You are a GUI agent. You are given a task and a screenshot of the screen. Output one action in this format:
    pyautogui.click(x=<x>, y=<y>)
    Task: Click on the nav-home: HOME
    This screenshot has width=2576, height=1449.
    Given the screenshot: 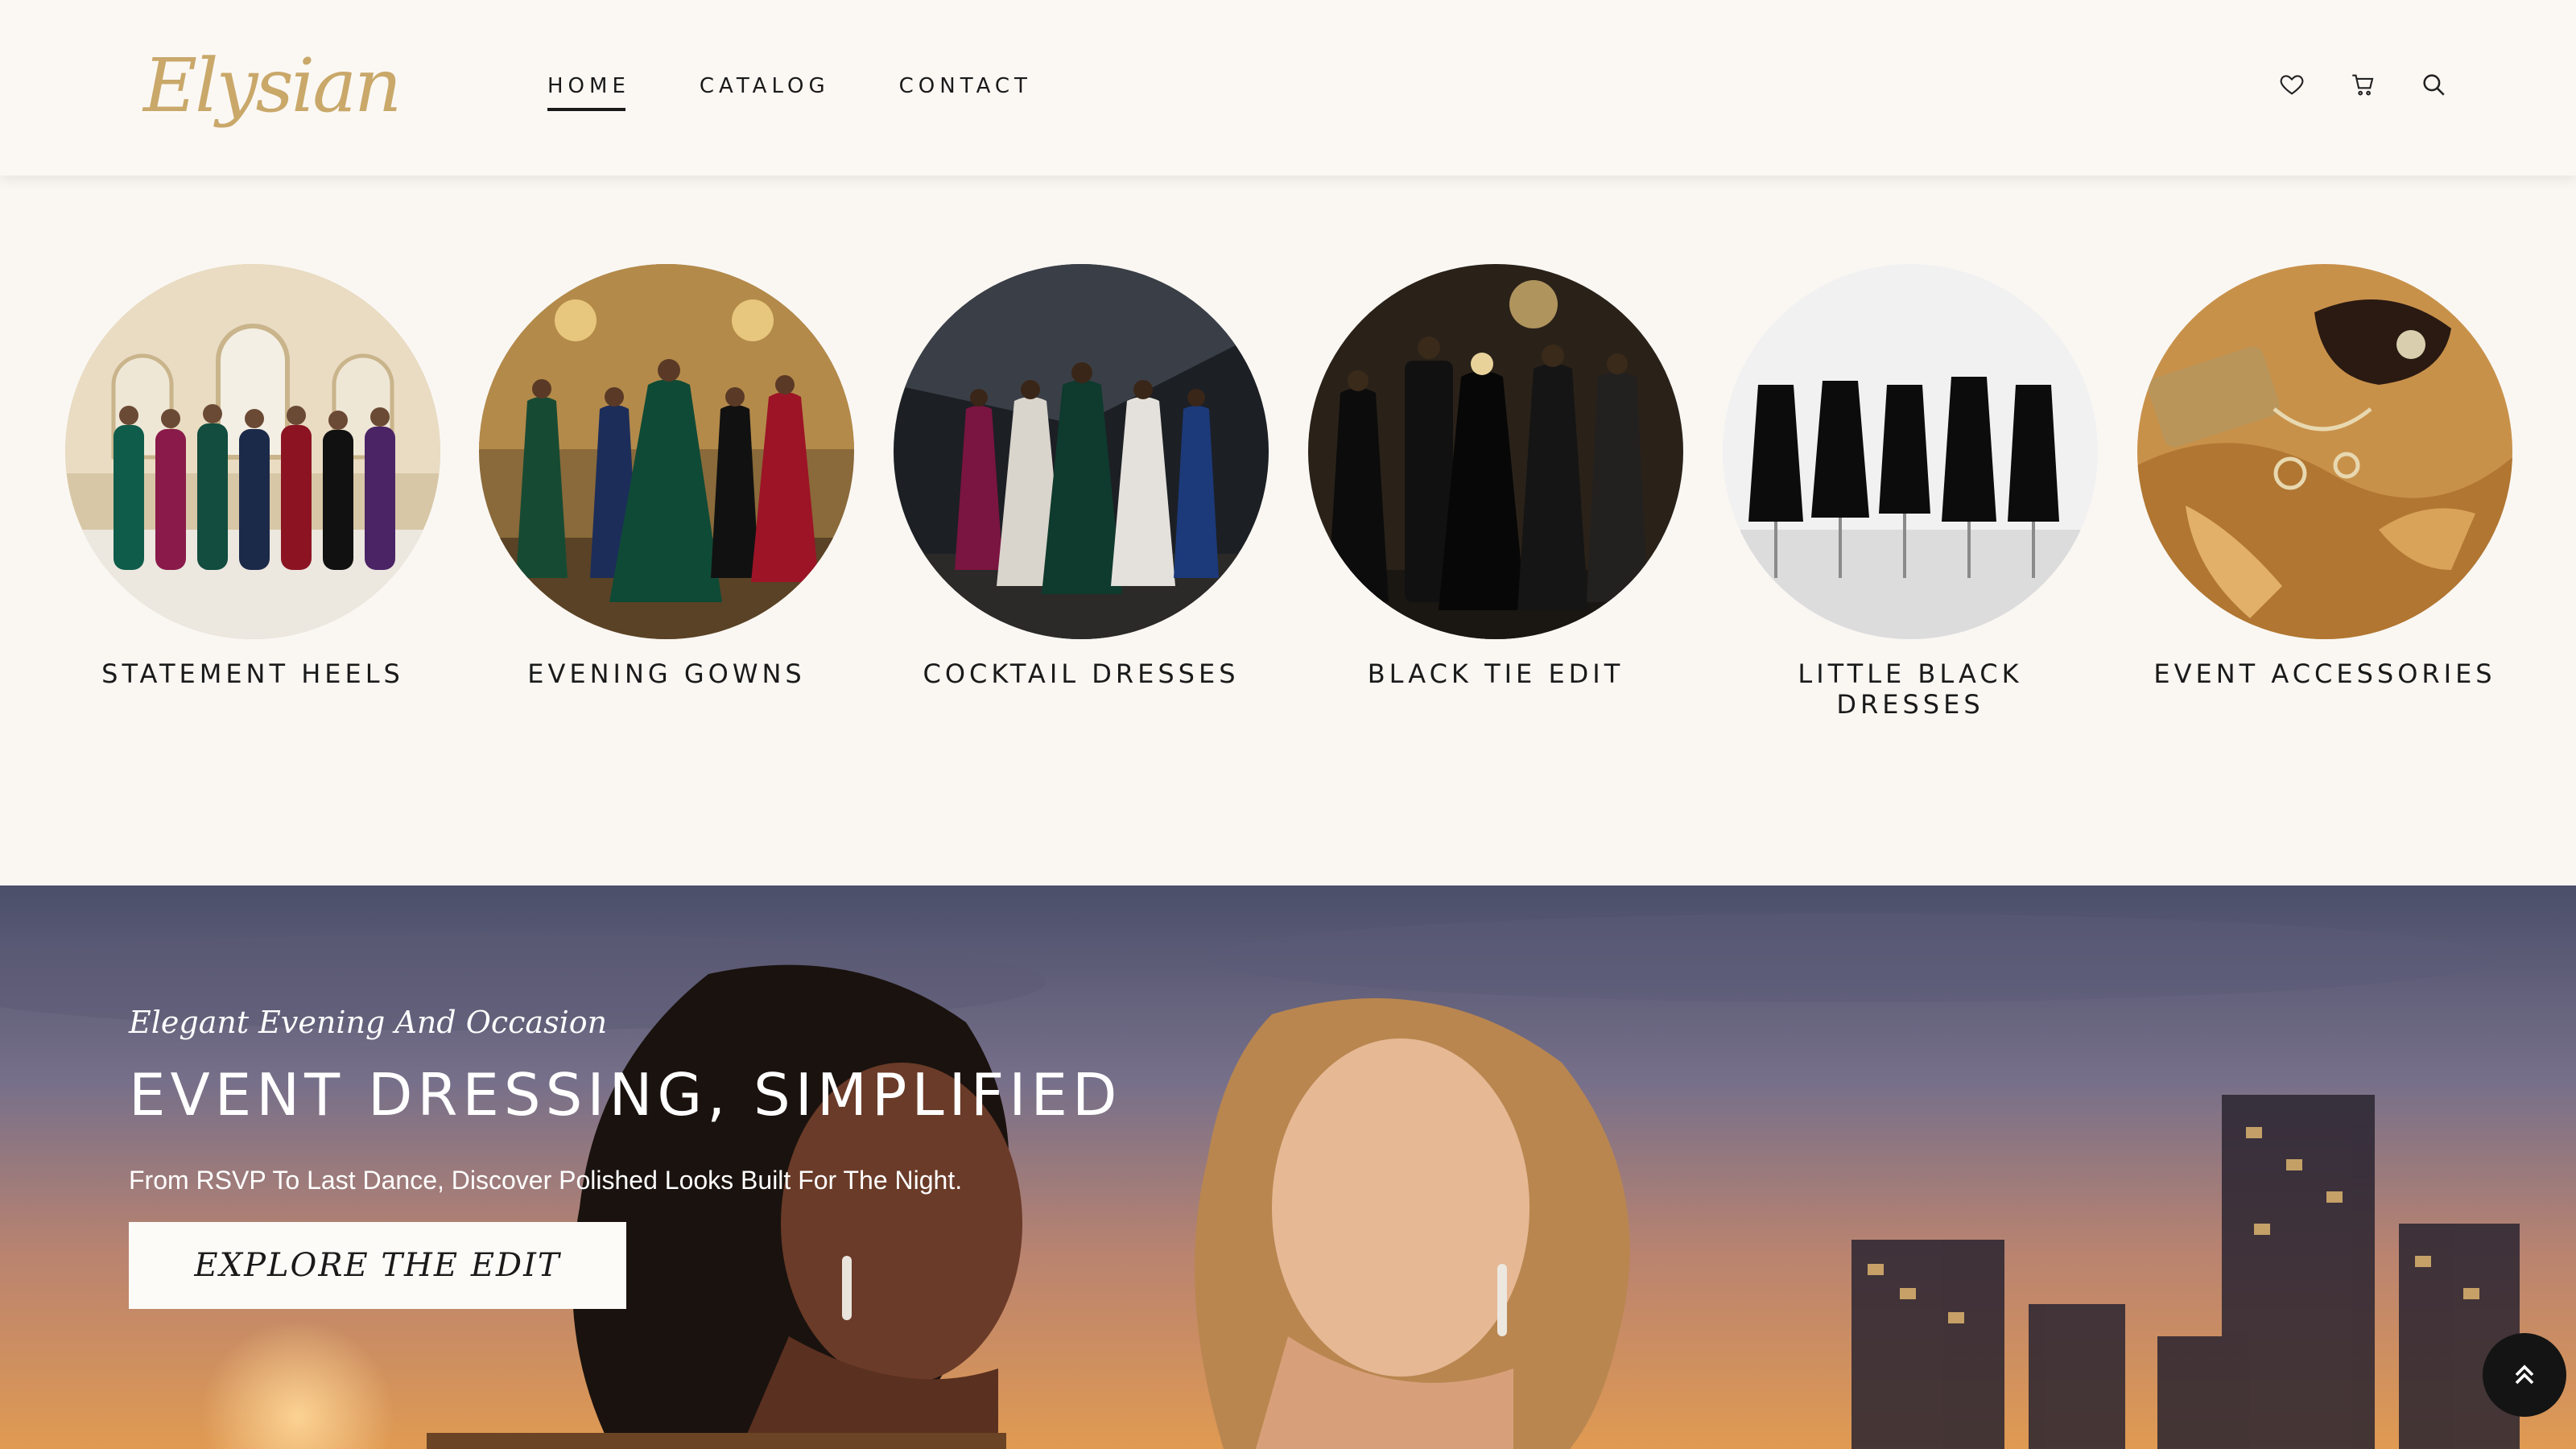 What is the action you would take?
    pyautogui.click(x=588, y=92)
    